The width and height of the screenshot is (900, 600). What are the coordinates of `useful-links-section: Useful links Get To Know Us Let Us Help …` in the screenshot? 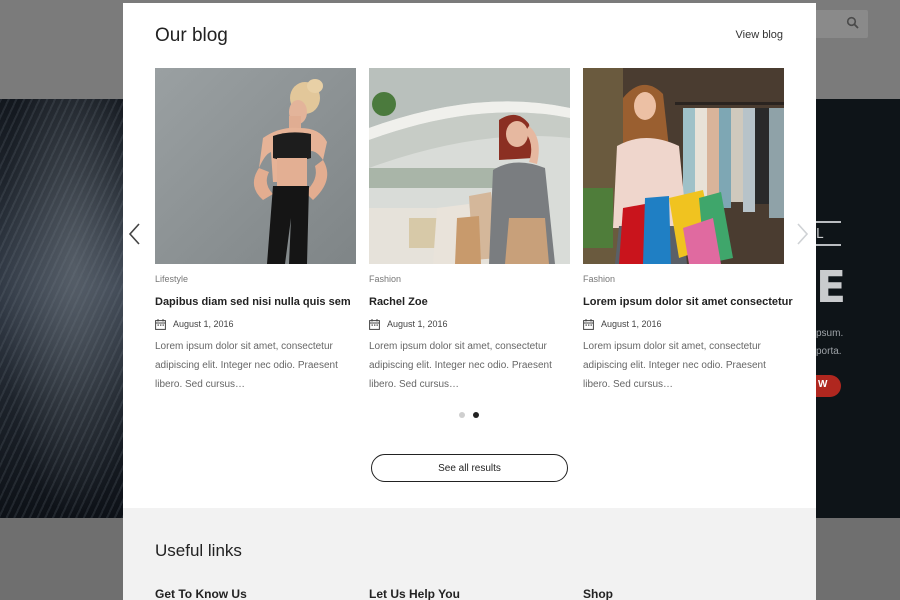 It's located at (469, 554).